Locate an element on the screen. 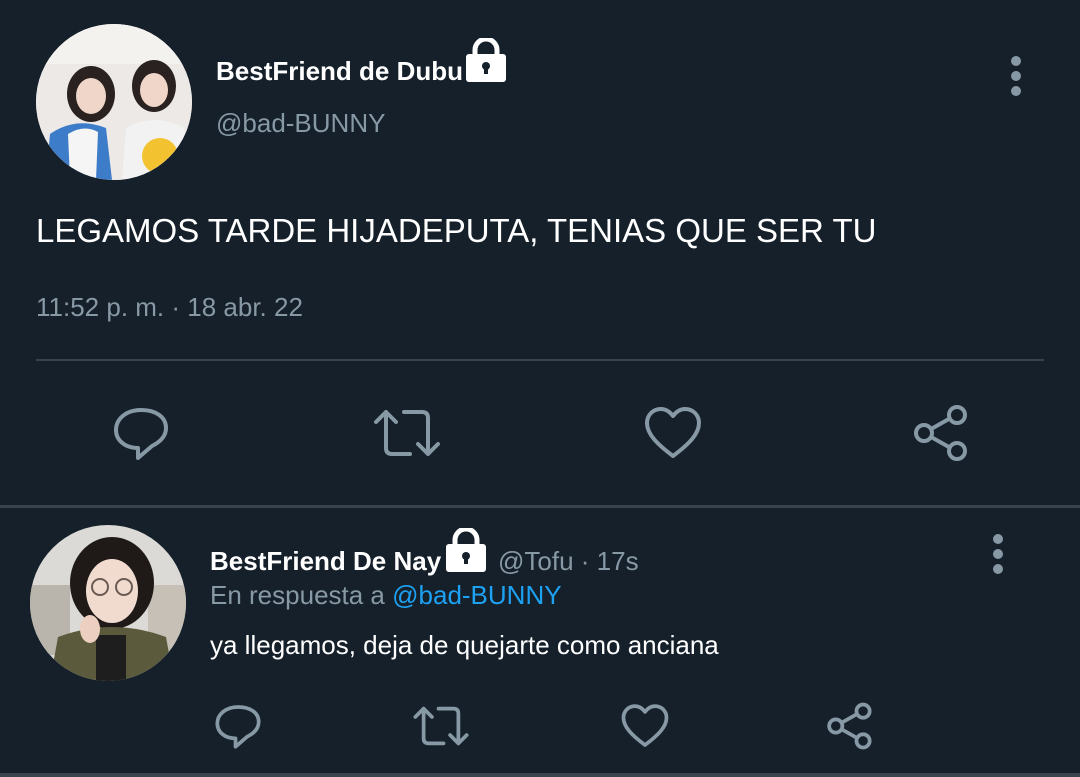  replying-to-line: En respuesta a @bad-BUNNY is located at coordinates (386, 595).